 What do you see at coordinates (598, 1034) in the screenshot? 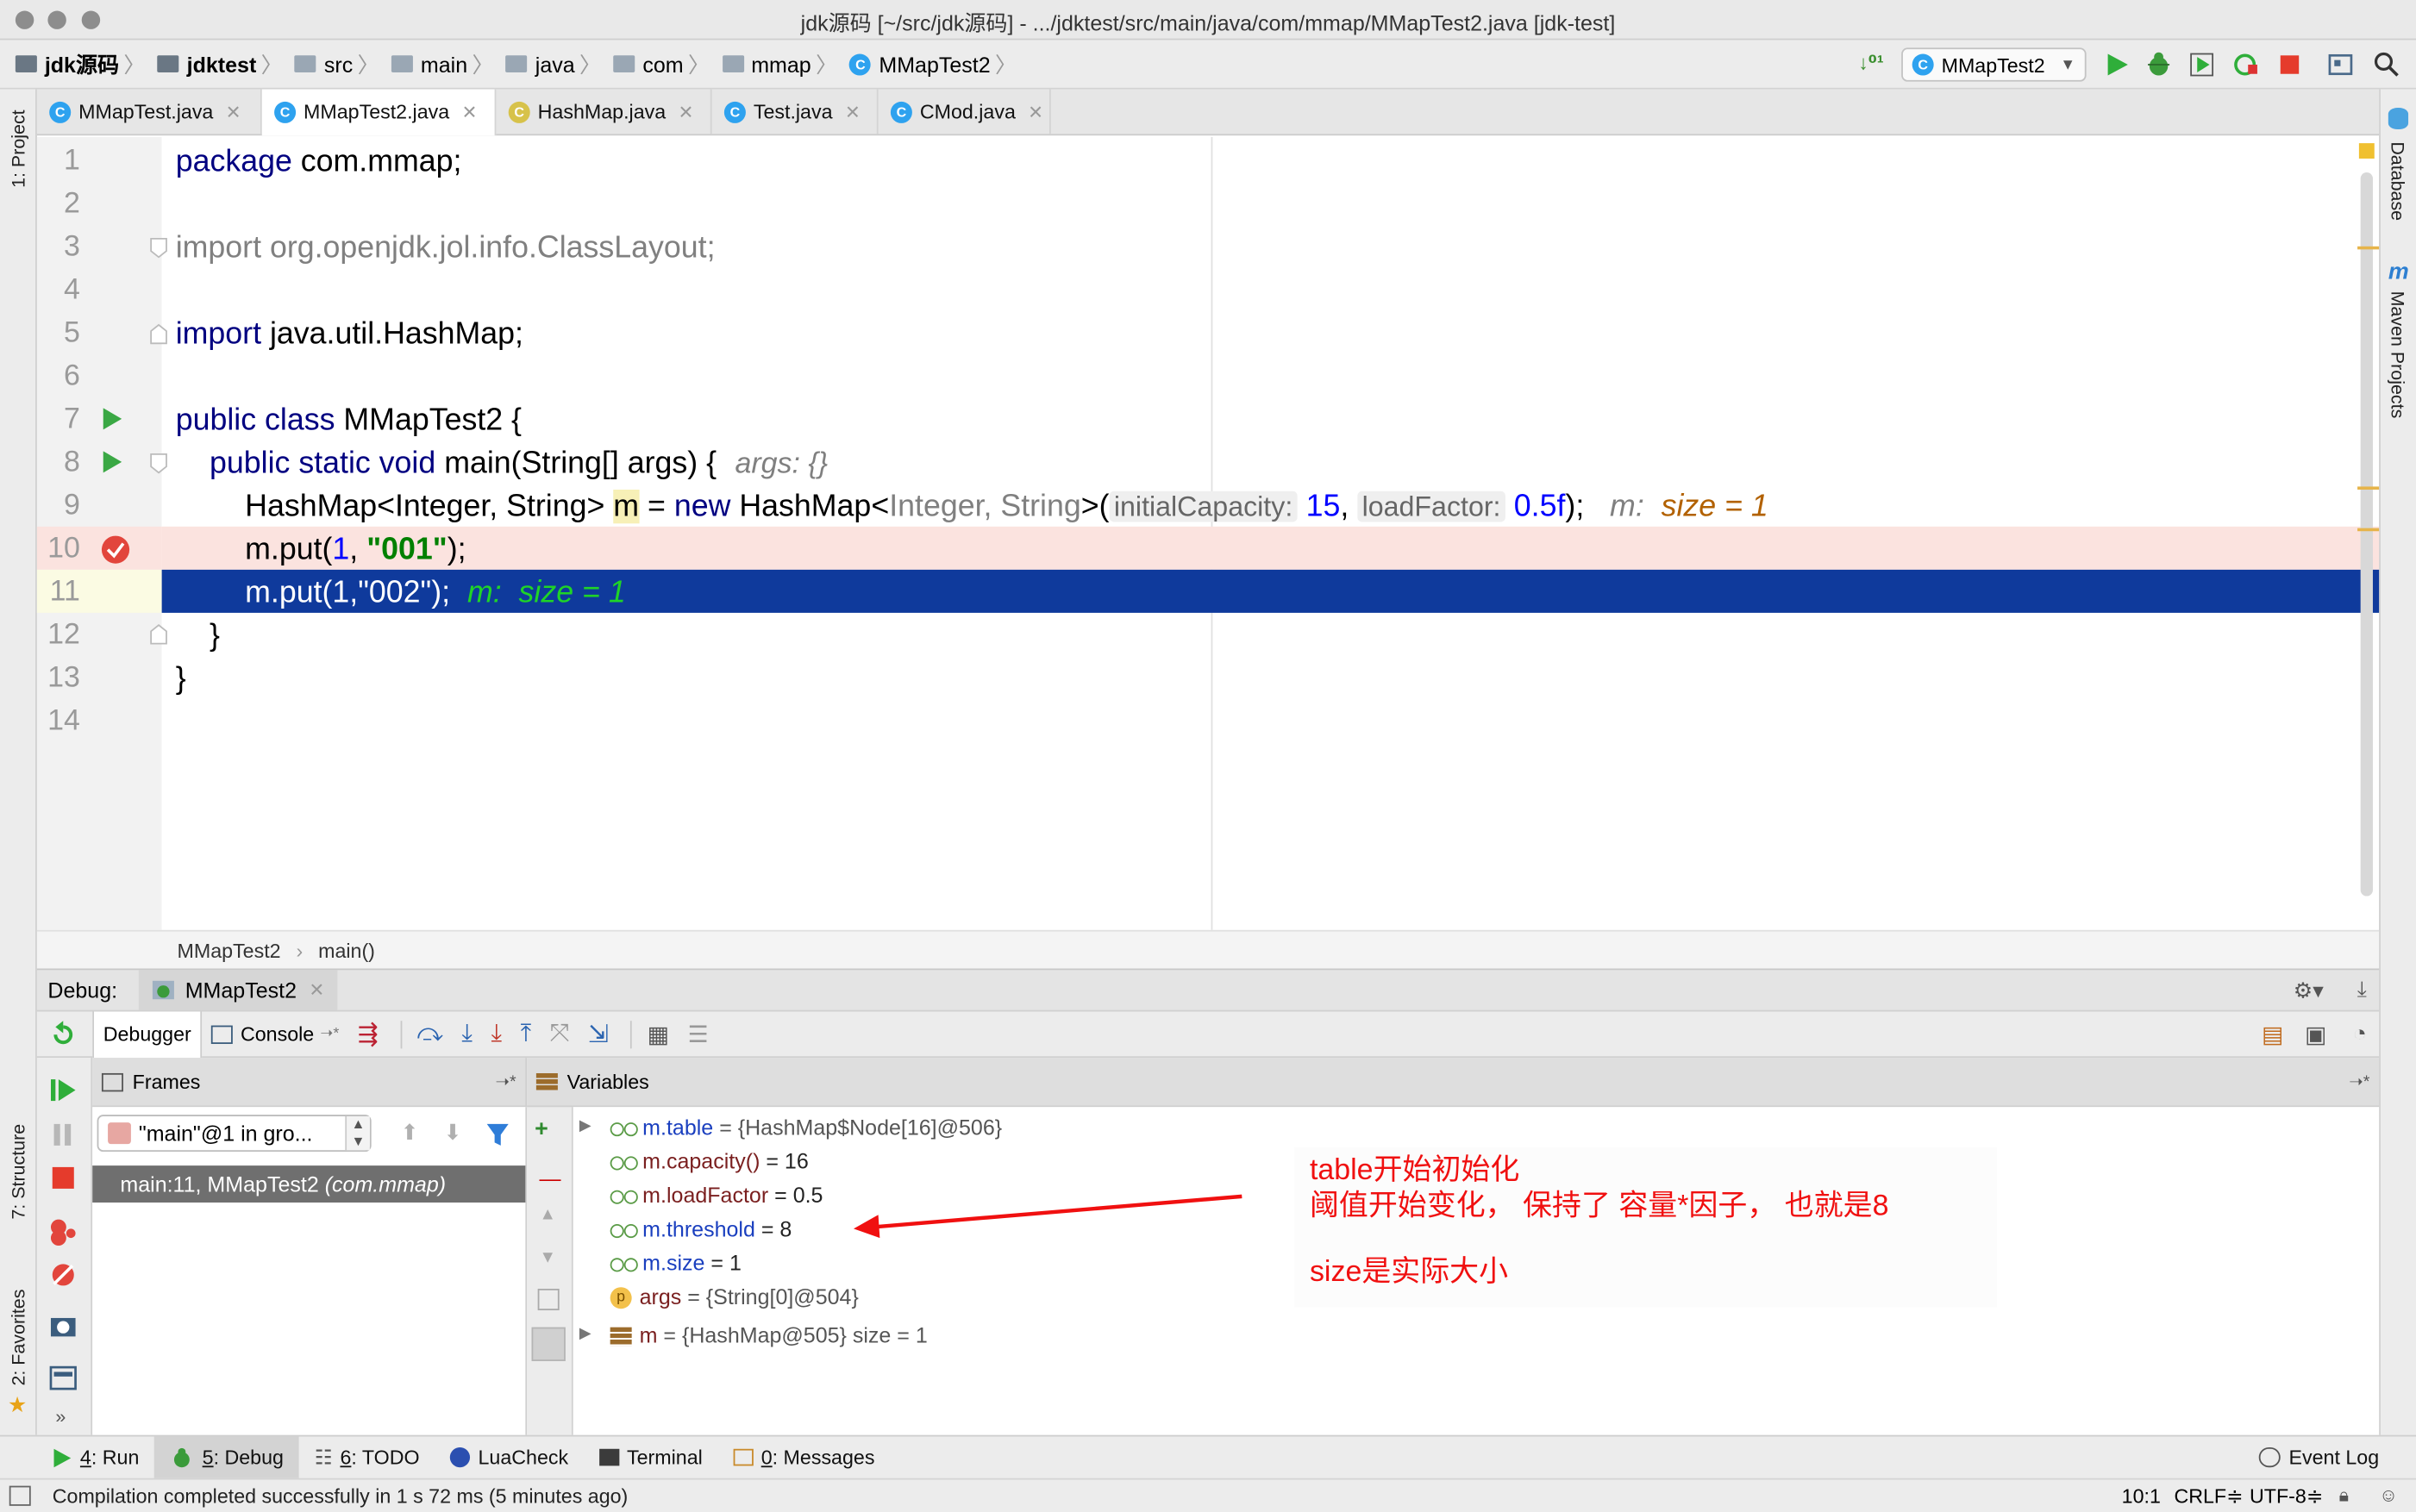
I see `run-to-cursor-icon: ⇲` at bounding box center [598, 1034].